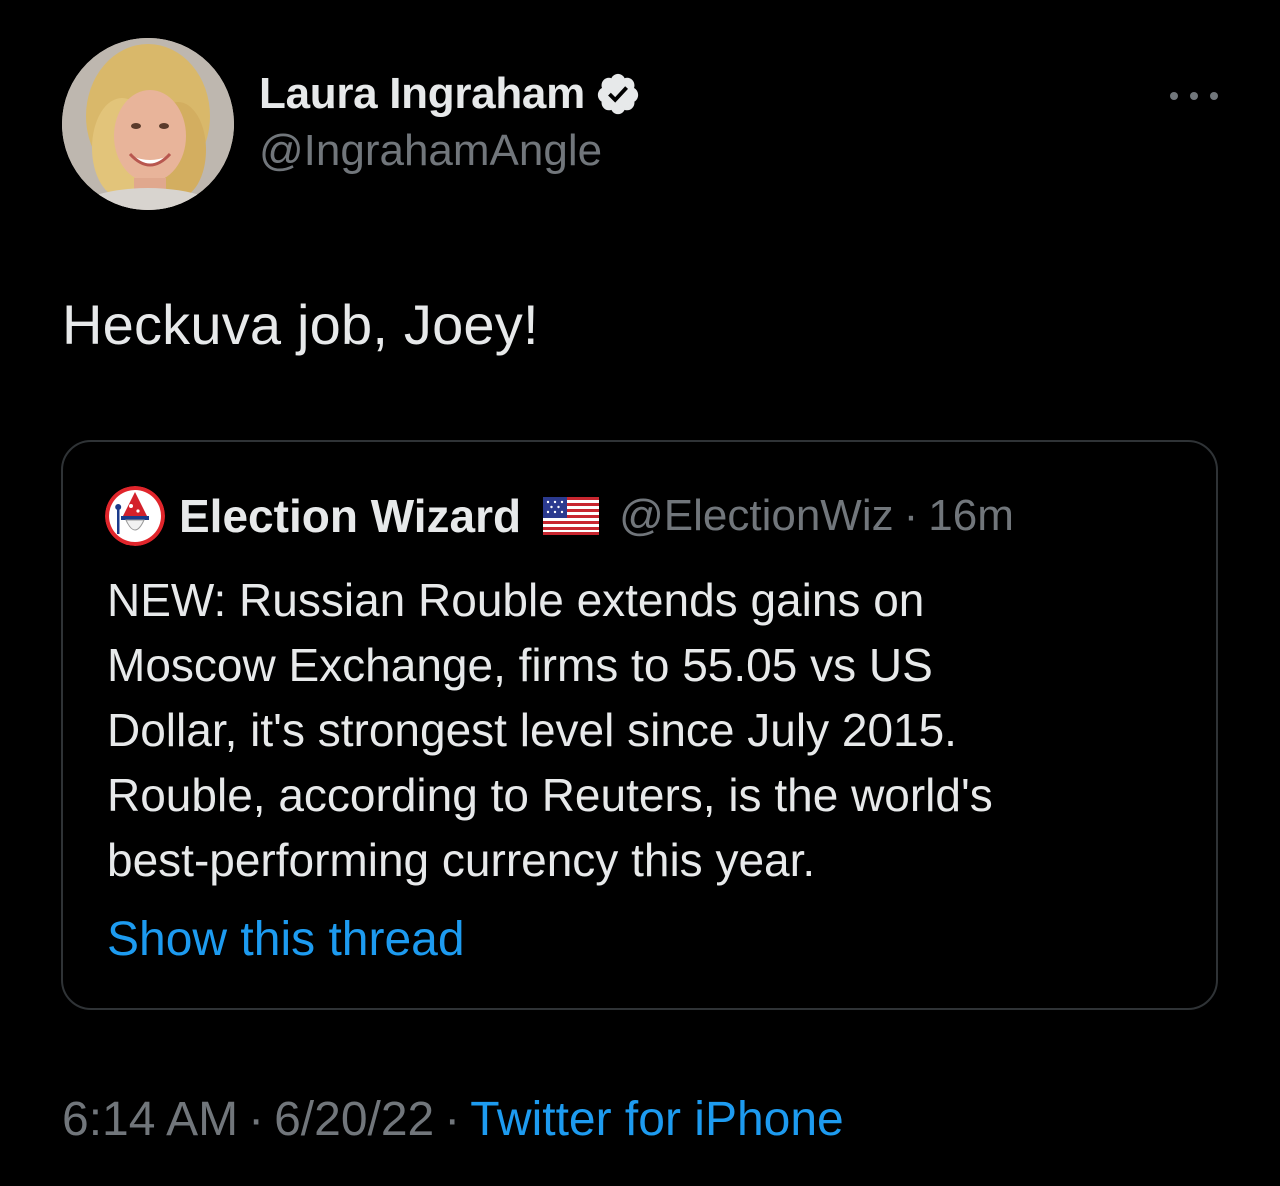 This screenshot has height=1186, width=1280. I want to click on tweet-source-link: Twitter for iPhone, so click(657, 1119).